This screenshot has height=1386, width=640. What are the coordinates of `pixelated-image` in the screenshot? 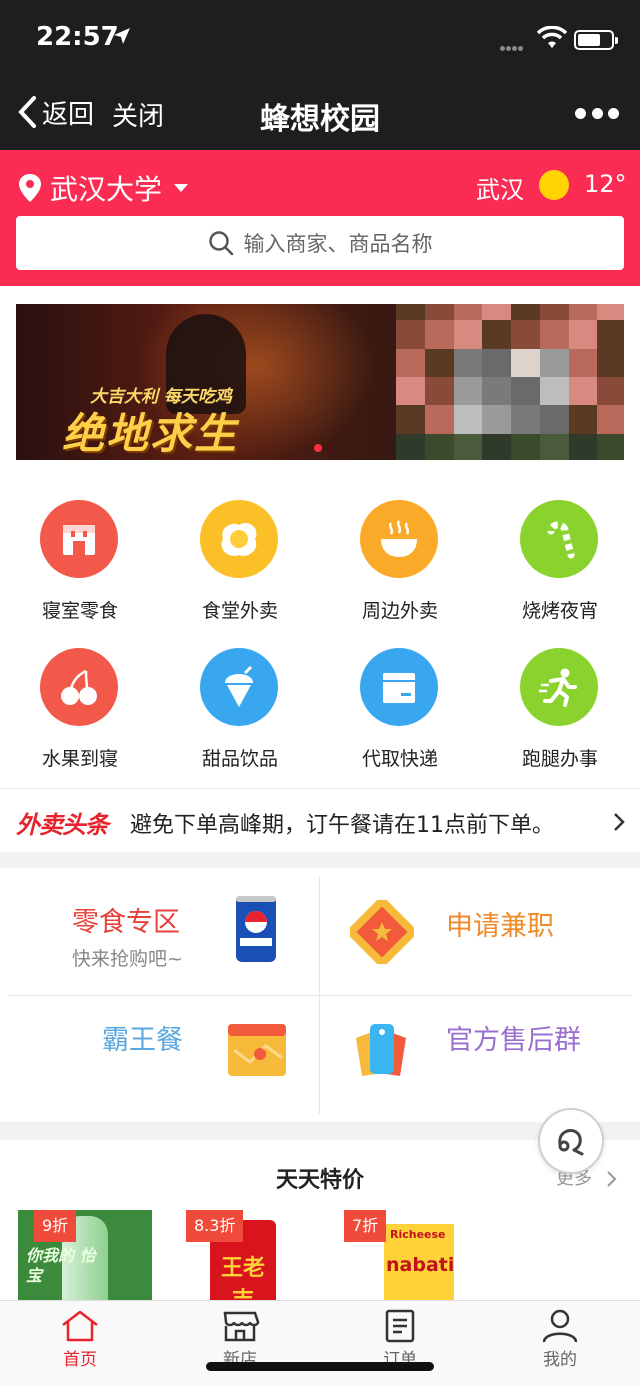 It's located at (510, 382).